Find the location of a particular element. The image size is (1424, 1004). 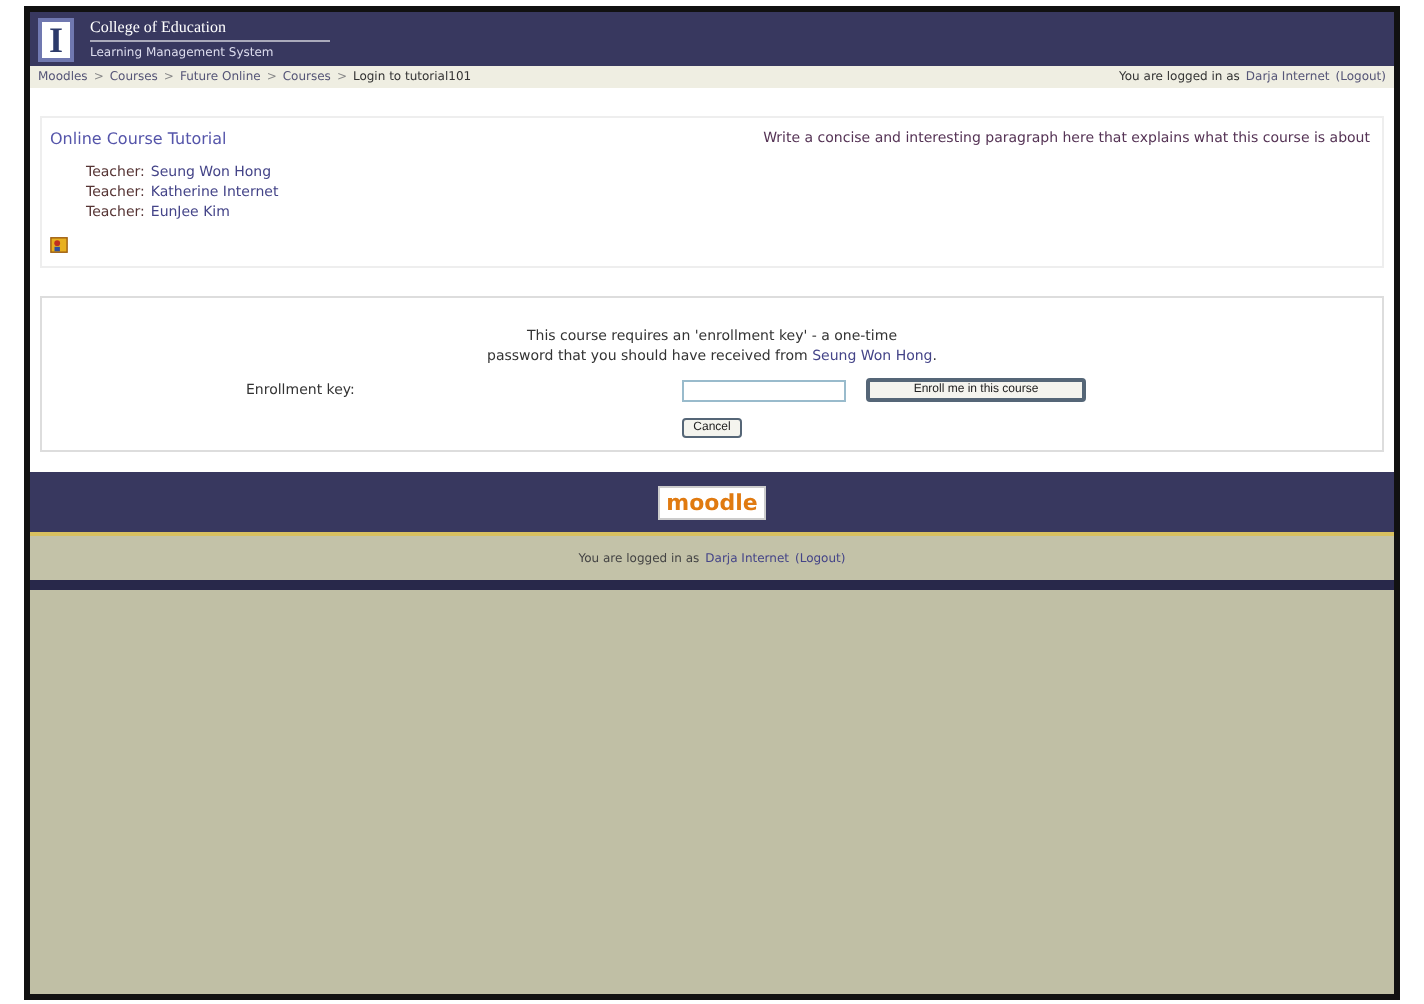

enrollment-key-field is located at coordinates (764, 390).